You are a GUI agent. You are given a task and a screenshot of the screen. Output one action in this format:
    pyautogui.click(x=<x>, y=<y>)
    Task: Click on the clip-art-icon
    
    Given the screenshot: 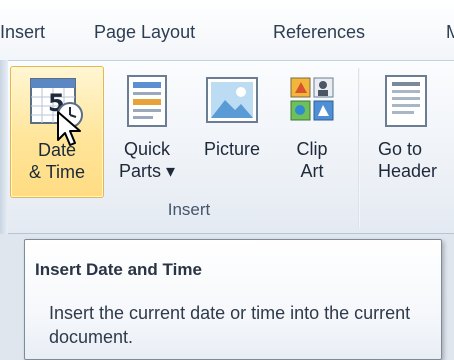 What is the action you would take?
    pyautogui.click(x=312, y=99)
    